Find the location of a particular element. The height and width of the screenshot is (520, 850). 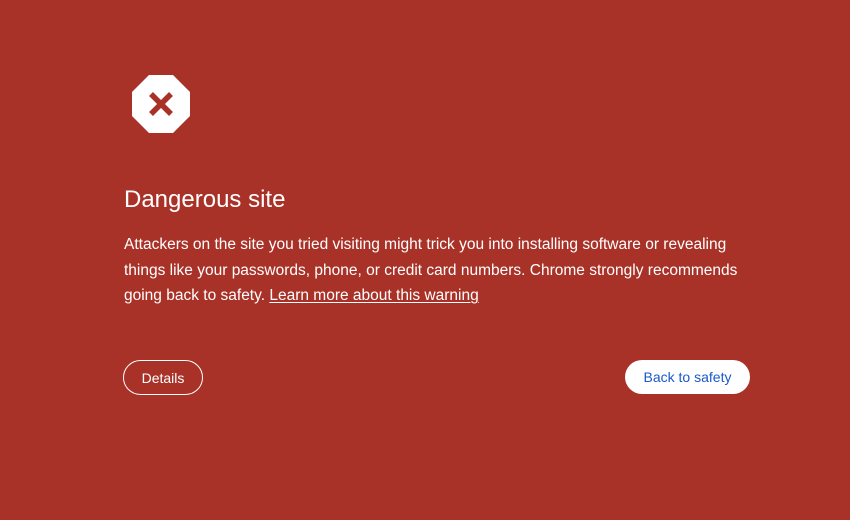

learn-more-link: Learn more about this warning is located at coordinates (373, 295).